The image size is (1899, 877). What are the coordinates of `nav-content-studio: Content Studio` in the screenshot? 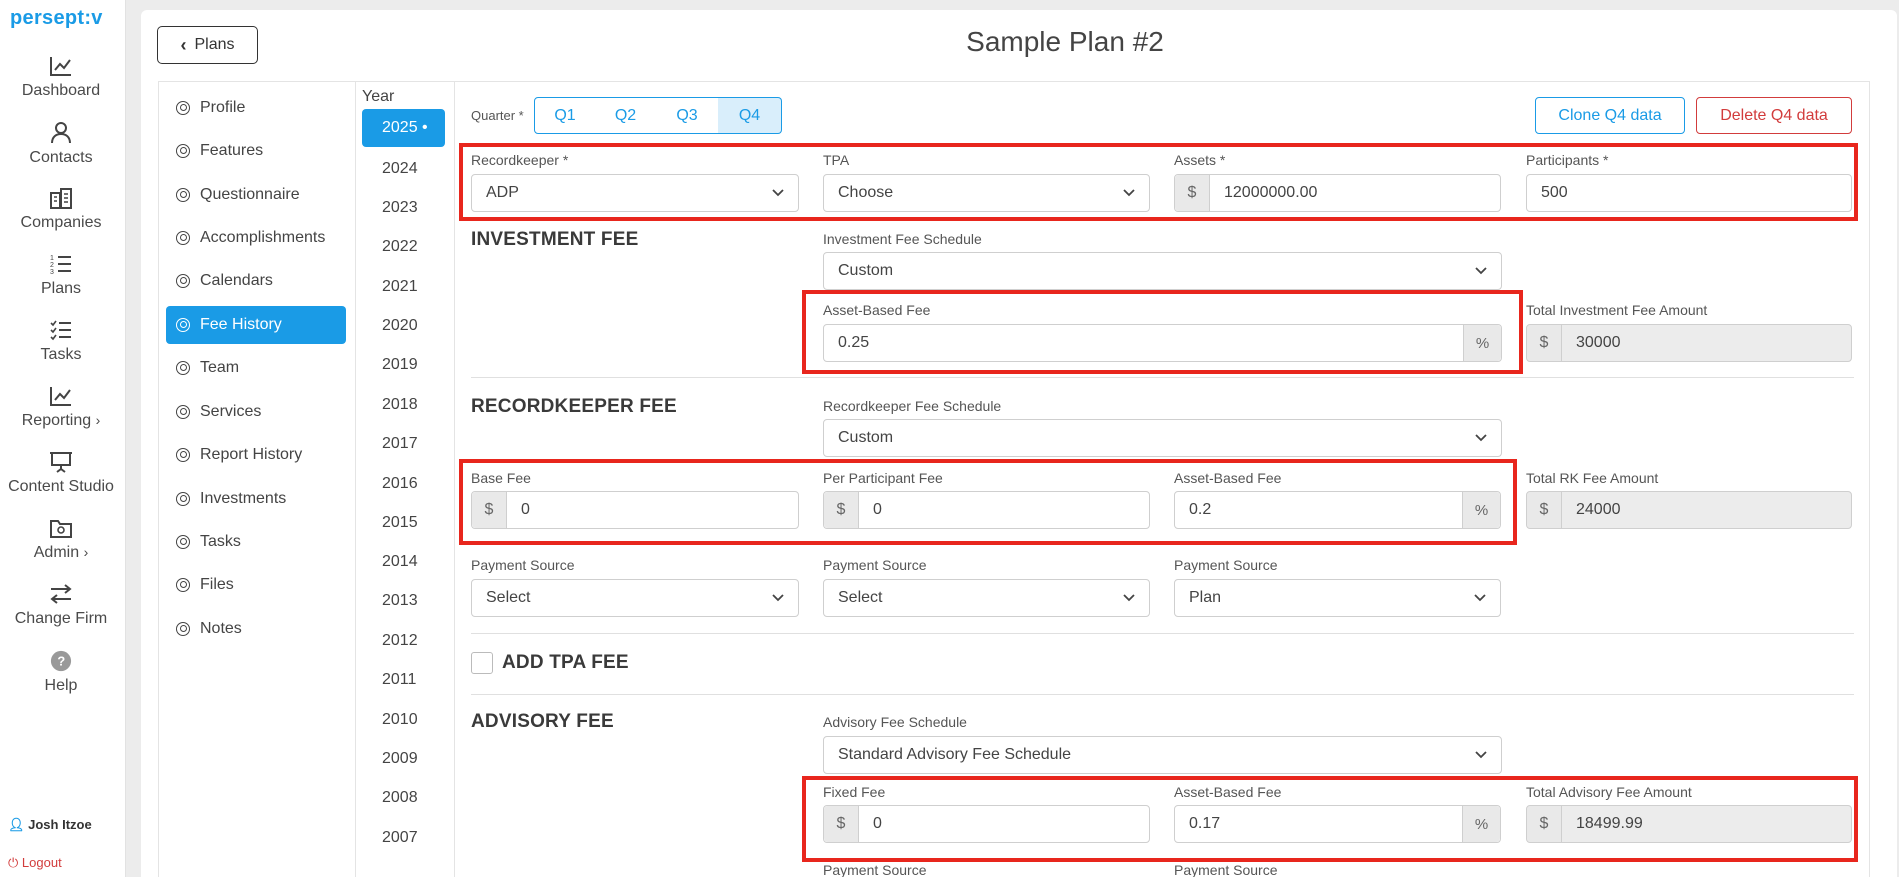 It's located at (61, 473).